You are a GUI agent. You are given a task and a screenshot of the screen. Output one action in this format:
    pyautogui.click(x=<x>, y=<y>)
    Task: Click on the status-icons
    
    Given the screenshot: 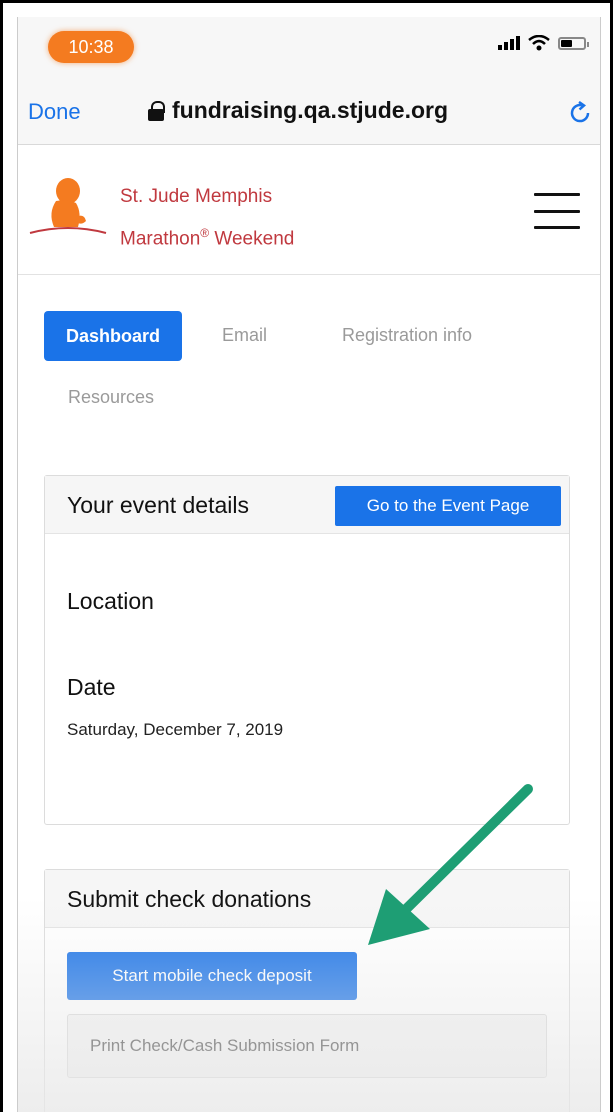 What is the action you would take?
    pyautogui.click(x=543, y=43)
    